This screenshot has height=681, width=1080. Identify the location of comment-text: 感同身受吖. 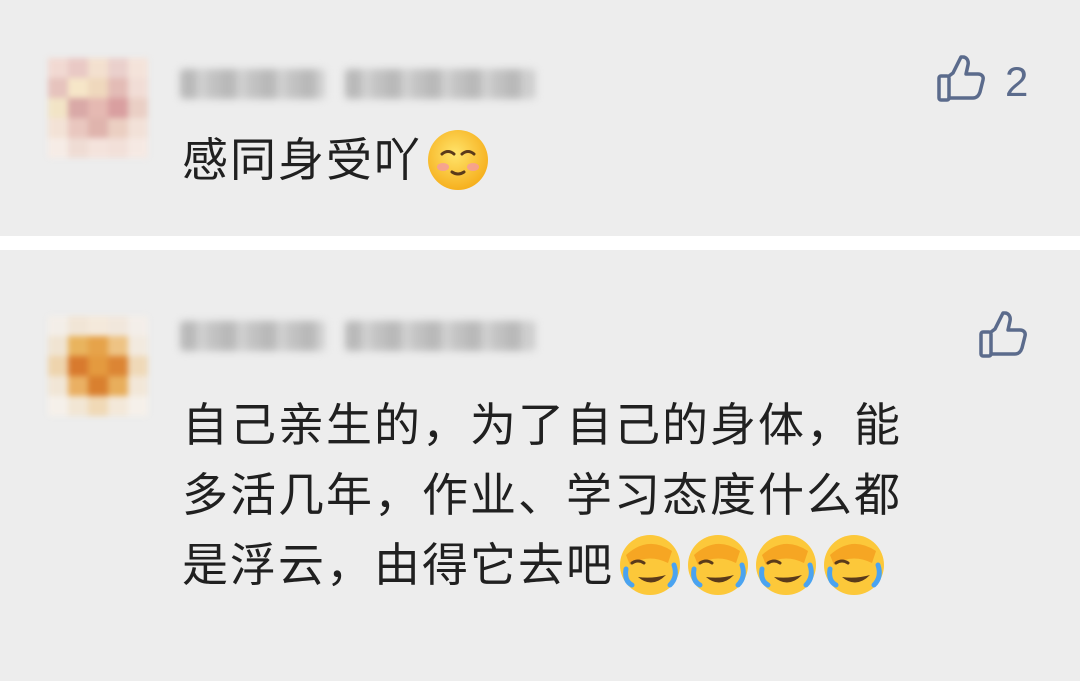
(336, 160).